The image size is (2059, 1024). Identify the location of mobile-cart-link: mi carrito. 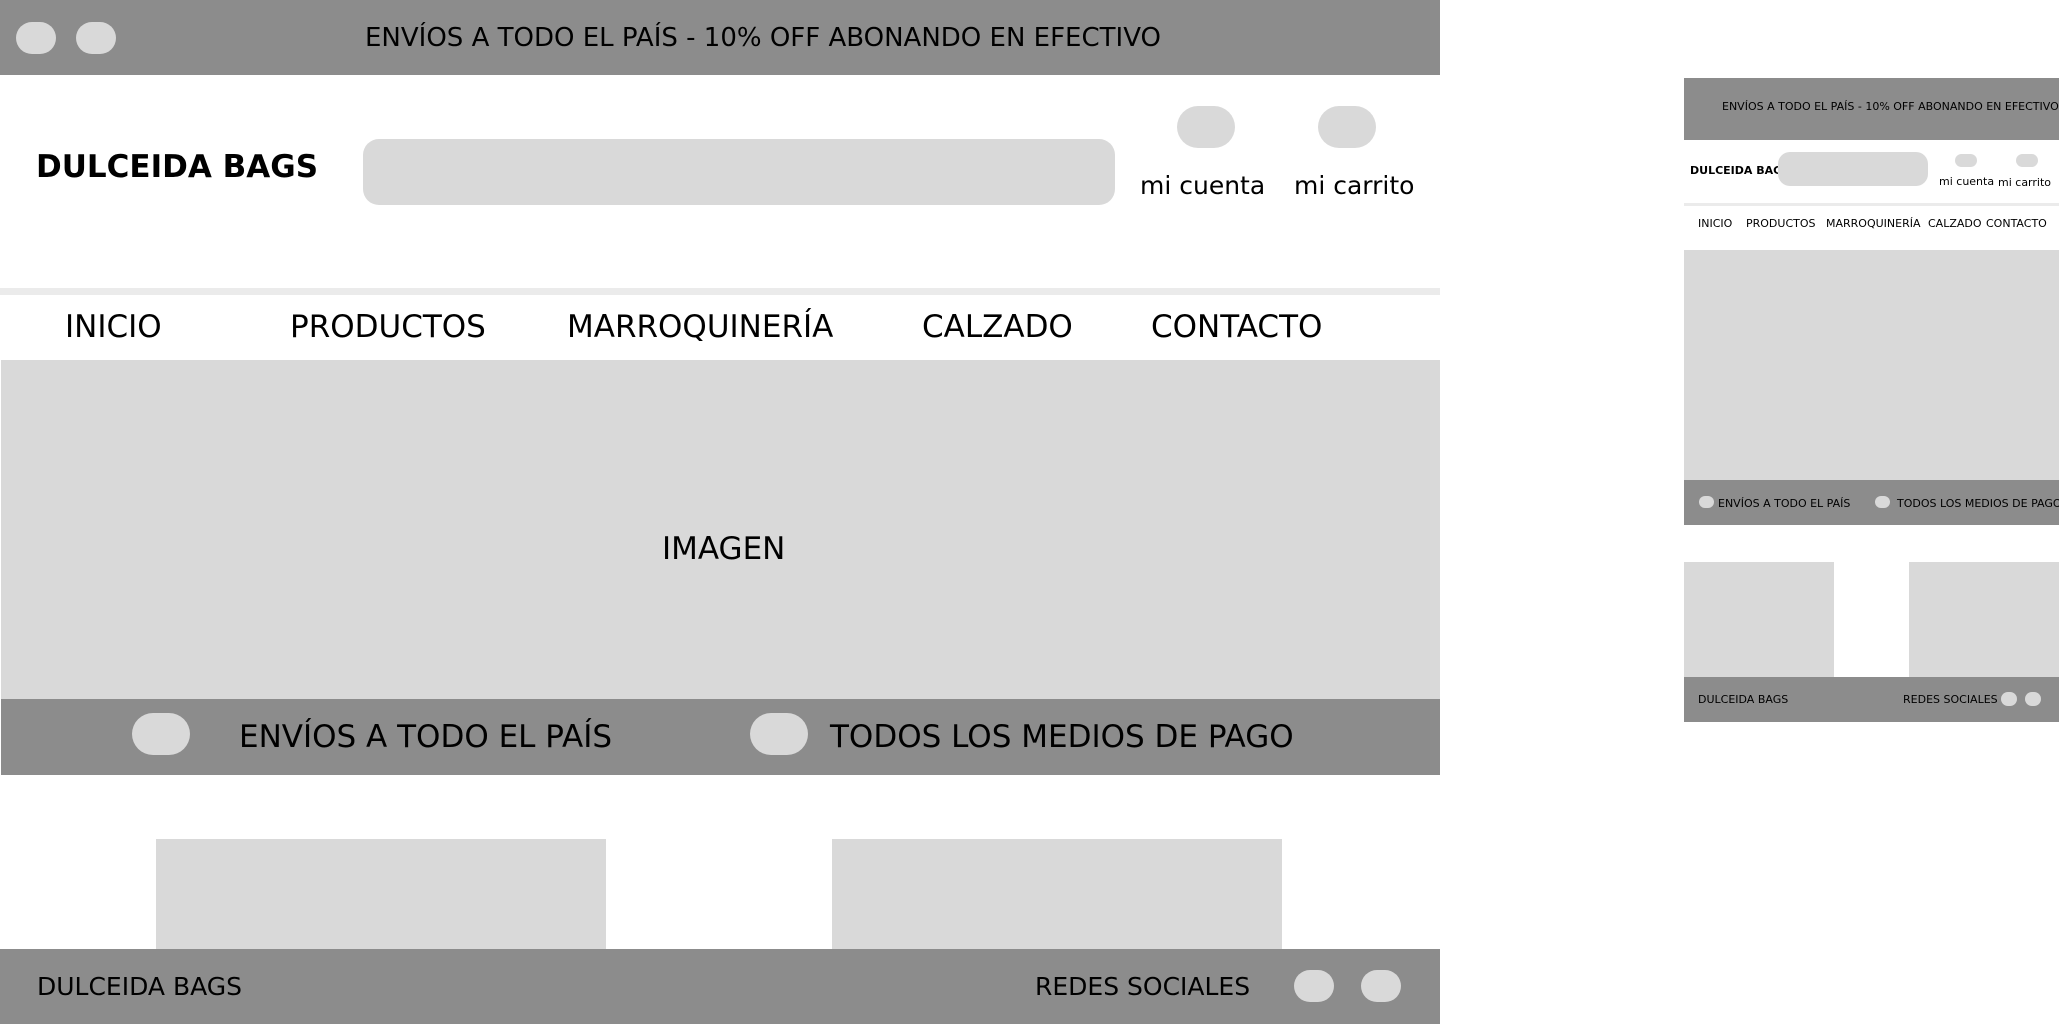
(2024, 182).